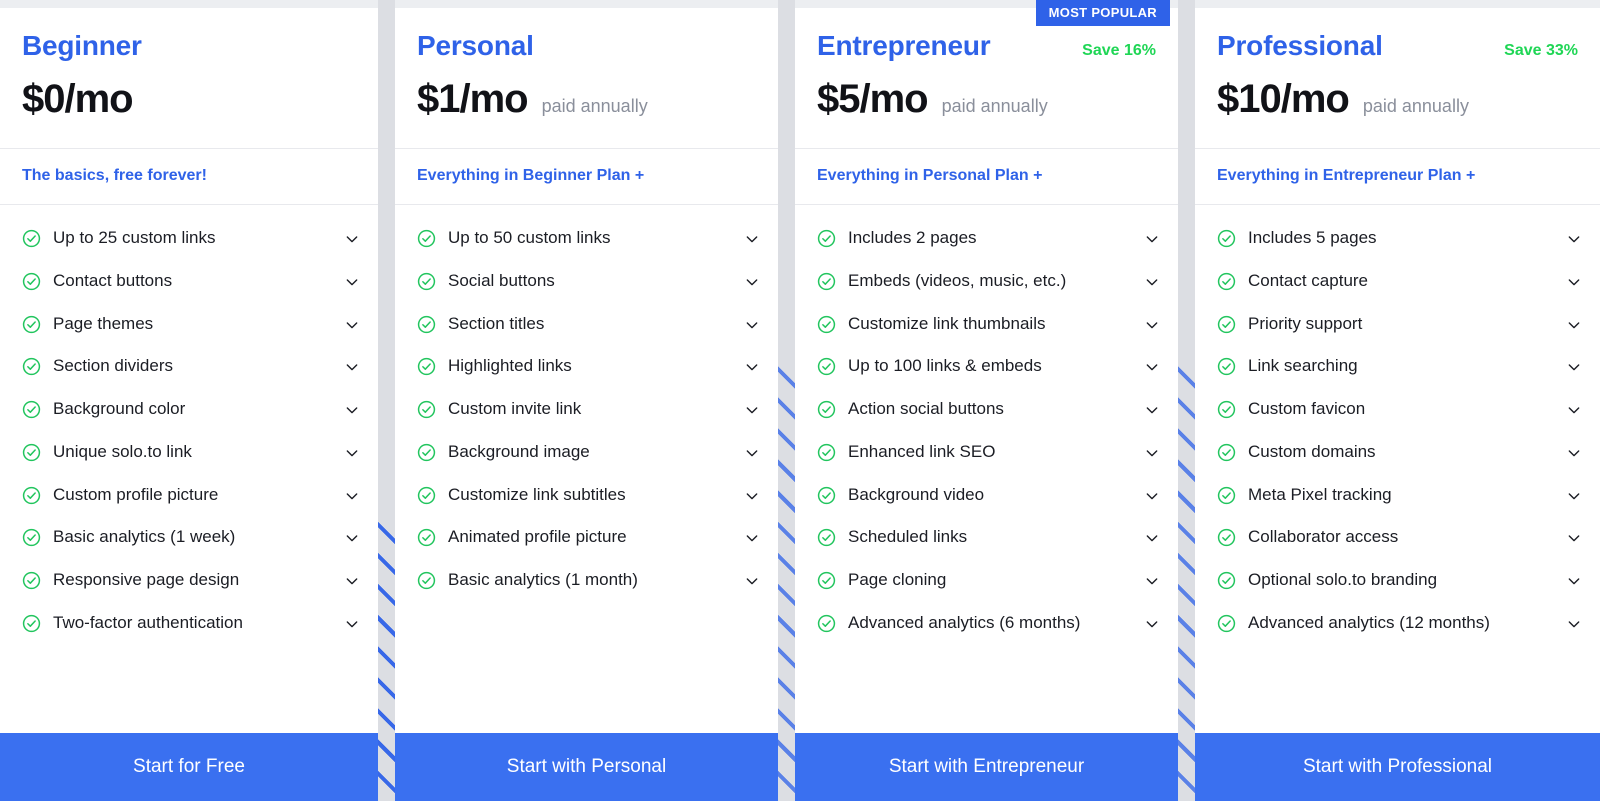 The height and width of the screenshot is (801, 1600). What do you see at coordinates (988, 633) in the screenshot?
I see `feature-row: Advanced analytics (6 months)` at bounding box center [988, 633].